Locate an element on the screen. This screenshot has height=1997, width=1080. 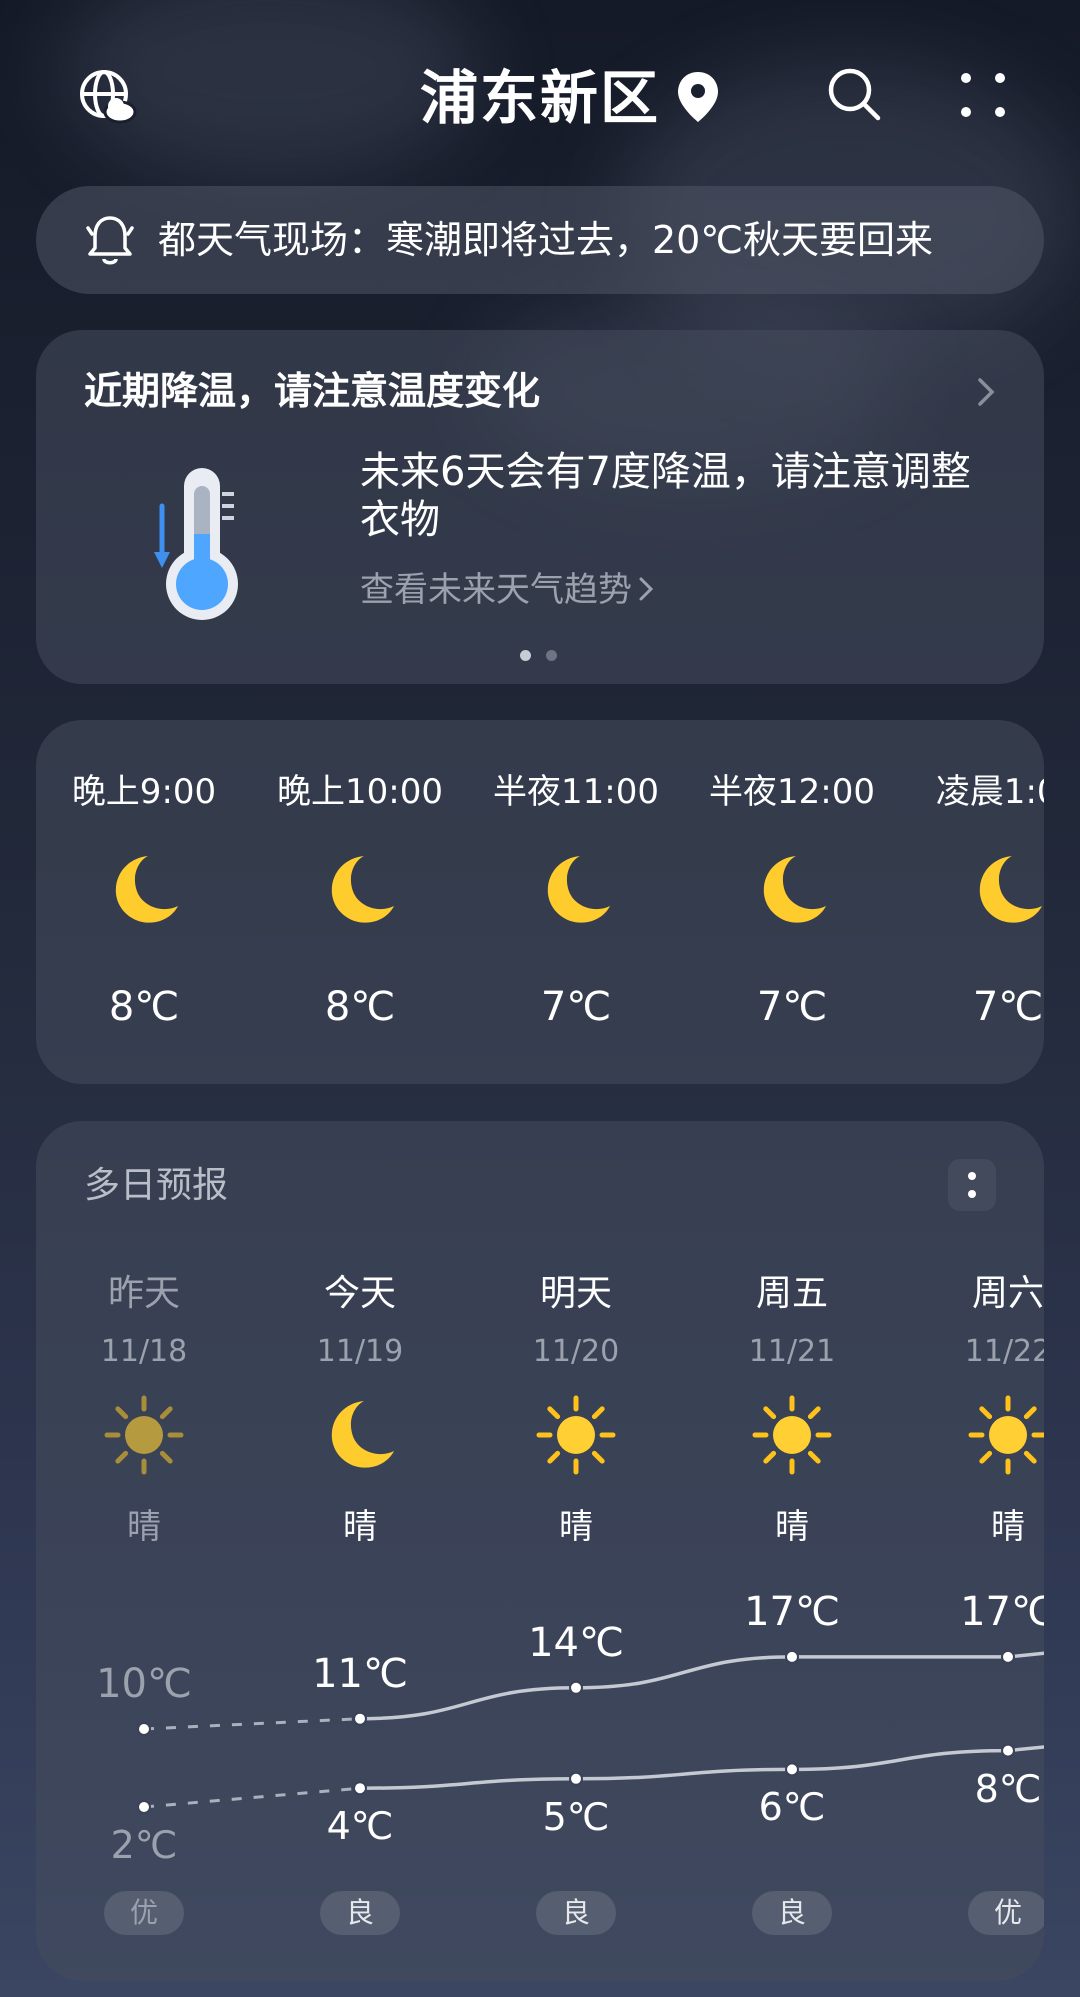
link-chevron-icon is located at coordinates (646, 590).